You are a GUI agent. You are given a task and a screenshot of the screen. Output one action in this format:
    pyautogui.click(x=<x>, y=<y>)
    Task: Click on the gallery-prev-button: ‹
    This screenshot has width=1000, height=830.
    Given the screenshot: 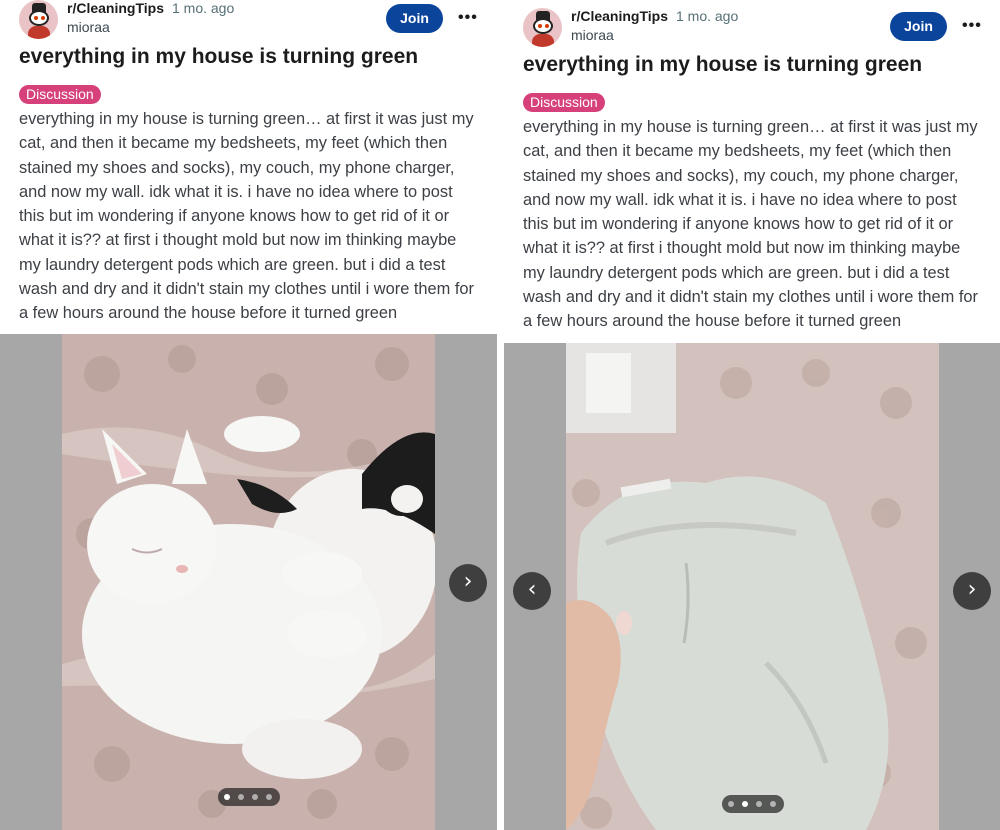 What is the action you would take?
    pyautogui.click(x=532, y=591)
    